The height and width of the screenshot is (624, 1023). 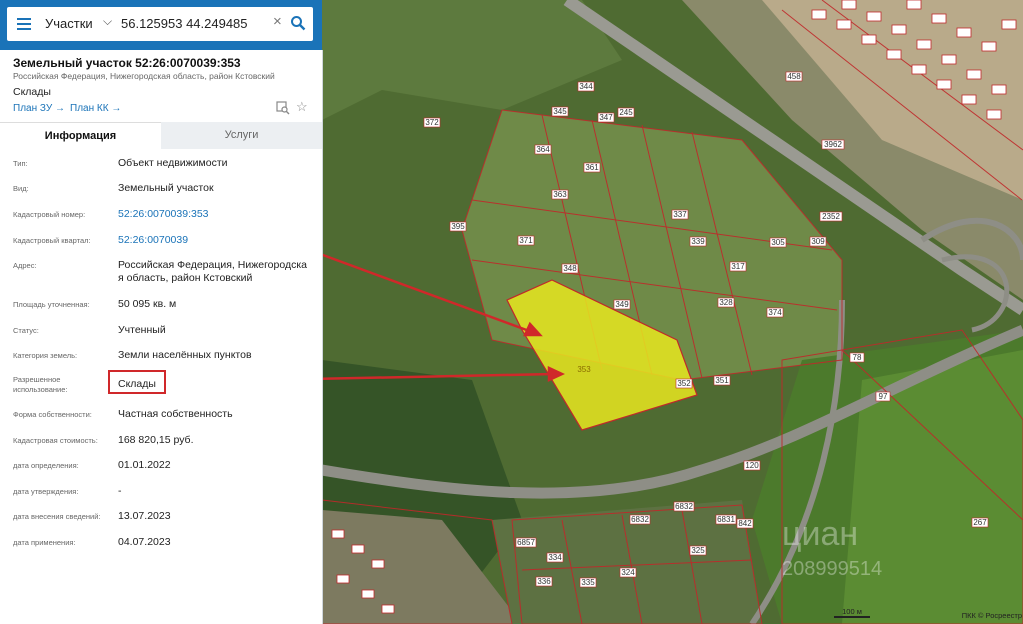 What do you see at coordinates (560, 111) in the screenshot?
I see `svg-text: 345` at bounding box center [560, 111].